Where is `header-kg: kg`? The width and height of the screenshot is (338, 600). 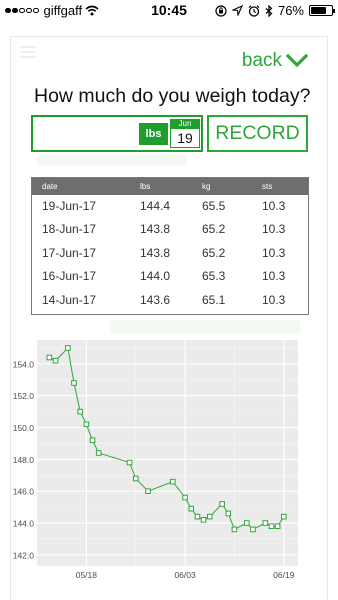
header-kg: kg is located at coordinates (206, 186).